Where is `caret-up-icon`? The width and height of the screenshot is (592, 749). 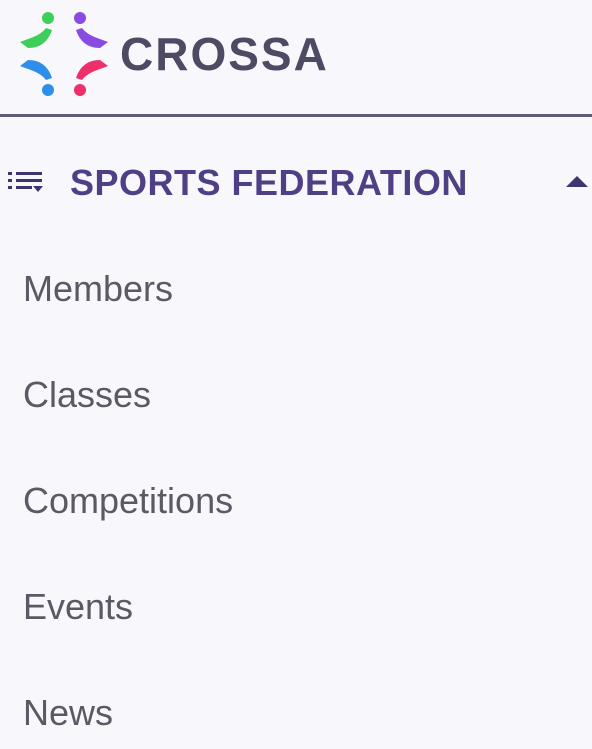
caret-up-icon is located at coordinates (577, 181).